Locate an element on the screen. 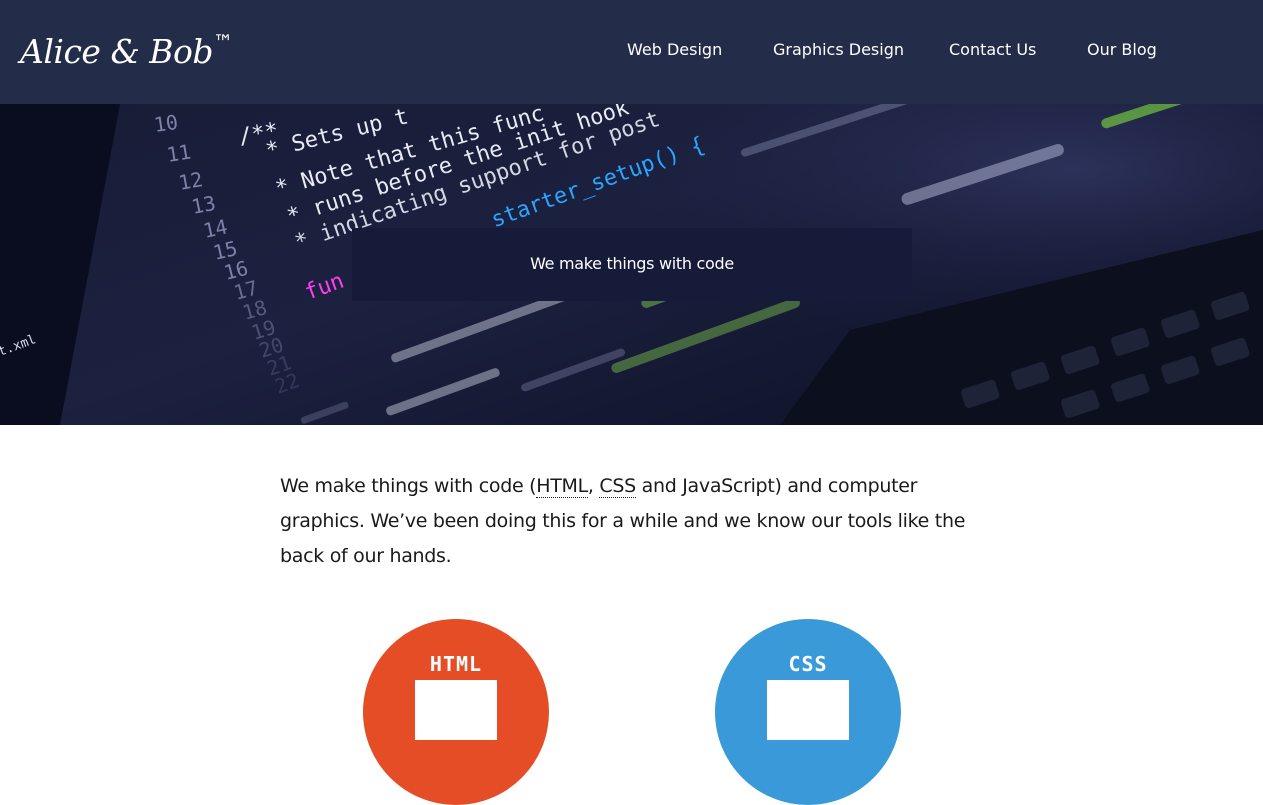 Image resolution: width=1263 pixels, height=805 pixels. css-icon-label: CSS is located at coordinates (808, 664).